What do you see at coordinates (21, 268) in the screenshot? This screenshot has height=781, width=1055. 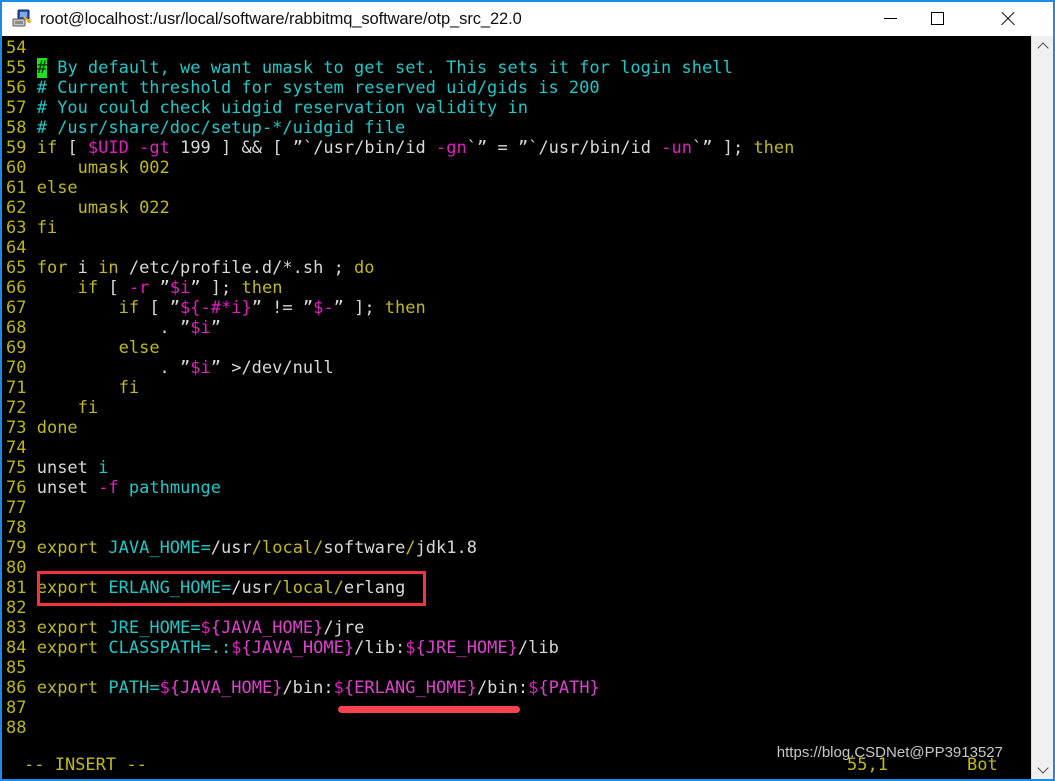 I see `line-number: 65` at bounding box center [21, 268].